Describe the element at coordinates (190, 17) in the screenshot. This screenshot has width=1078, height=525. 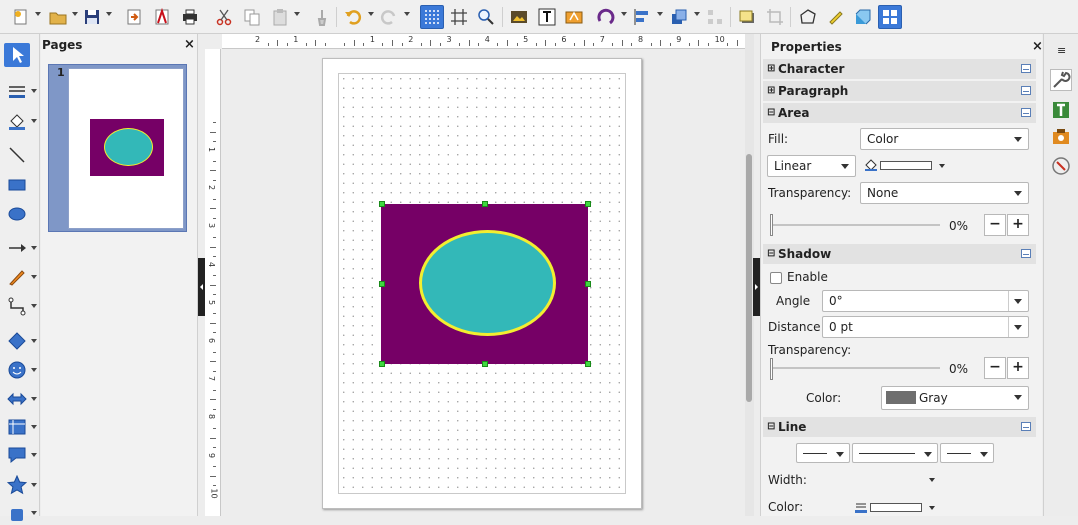
I see `print-icon` at that location.